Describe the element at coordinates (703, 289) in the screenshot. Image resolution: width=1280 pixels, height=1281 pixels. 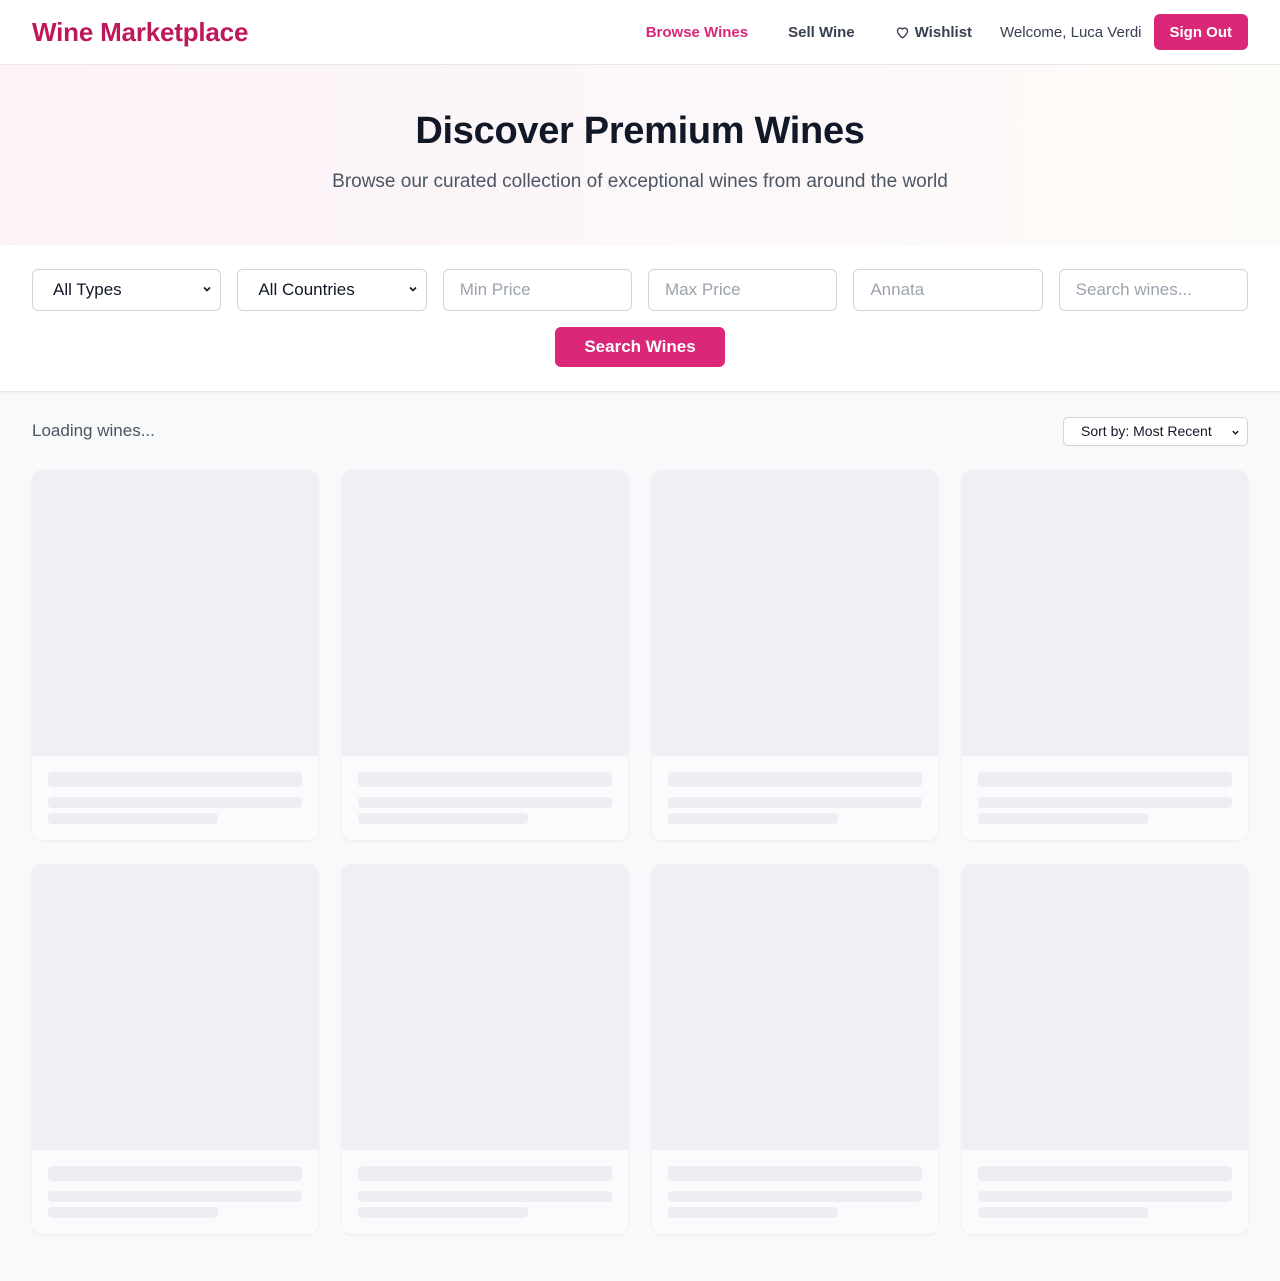
I see `max-price-placeholder: Max Price` at that location.